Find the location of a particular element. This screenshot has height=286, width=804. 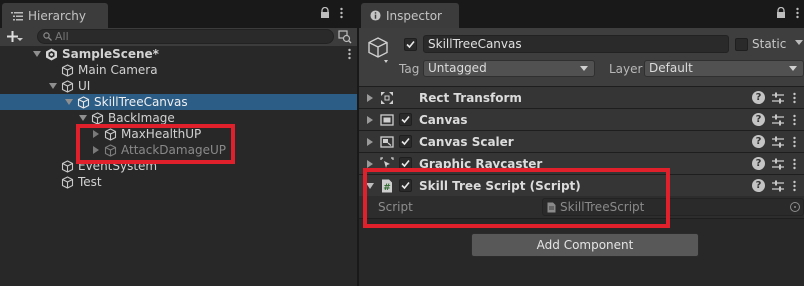

canvas-scaler-icon is located at coordinates (387, 142).